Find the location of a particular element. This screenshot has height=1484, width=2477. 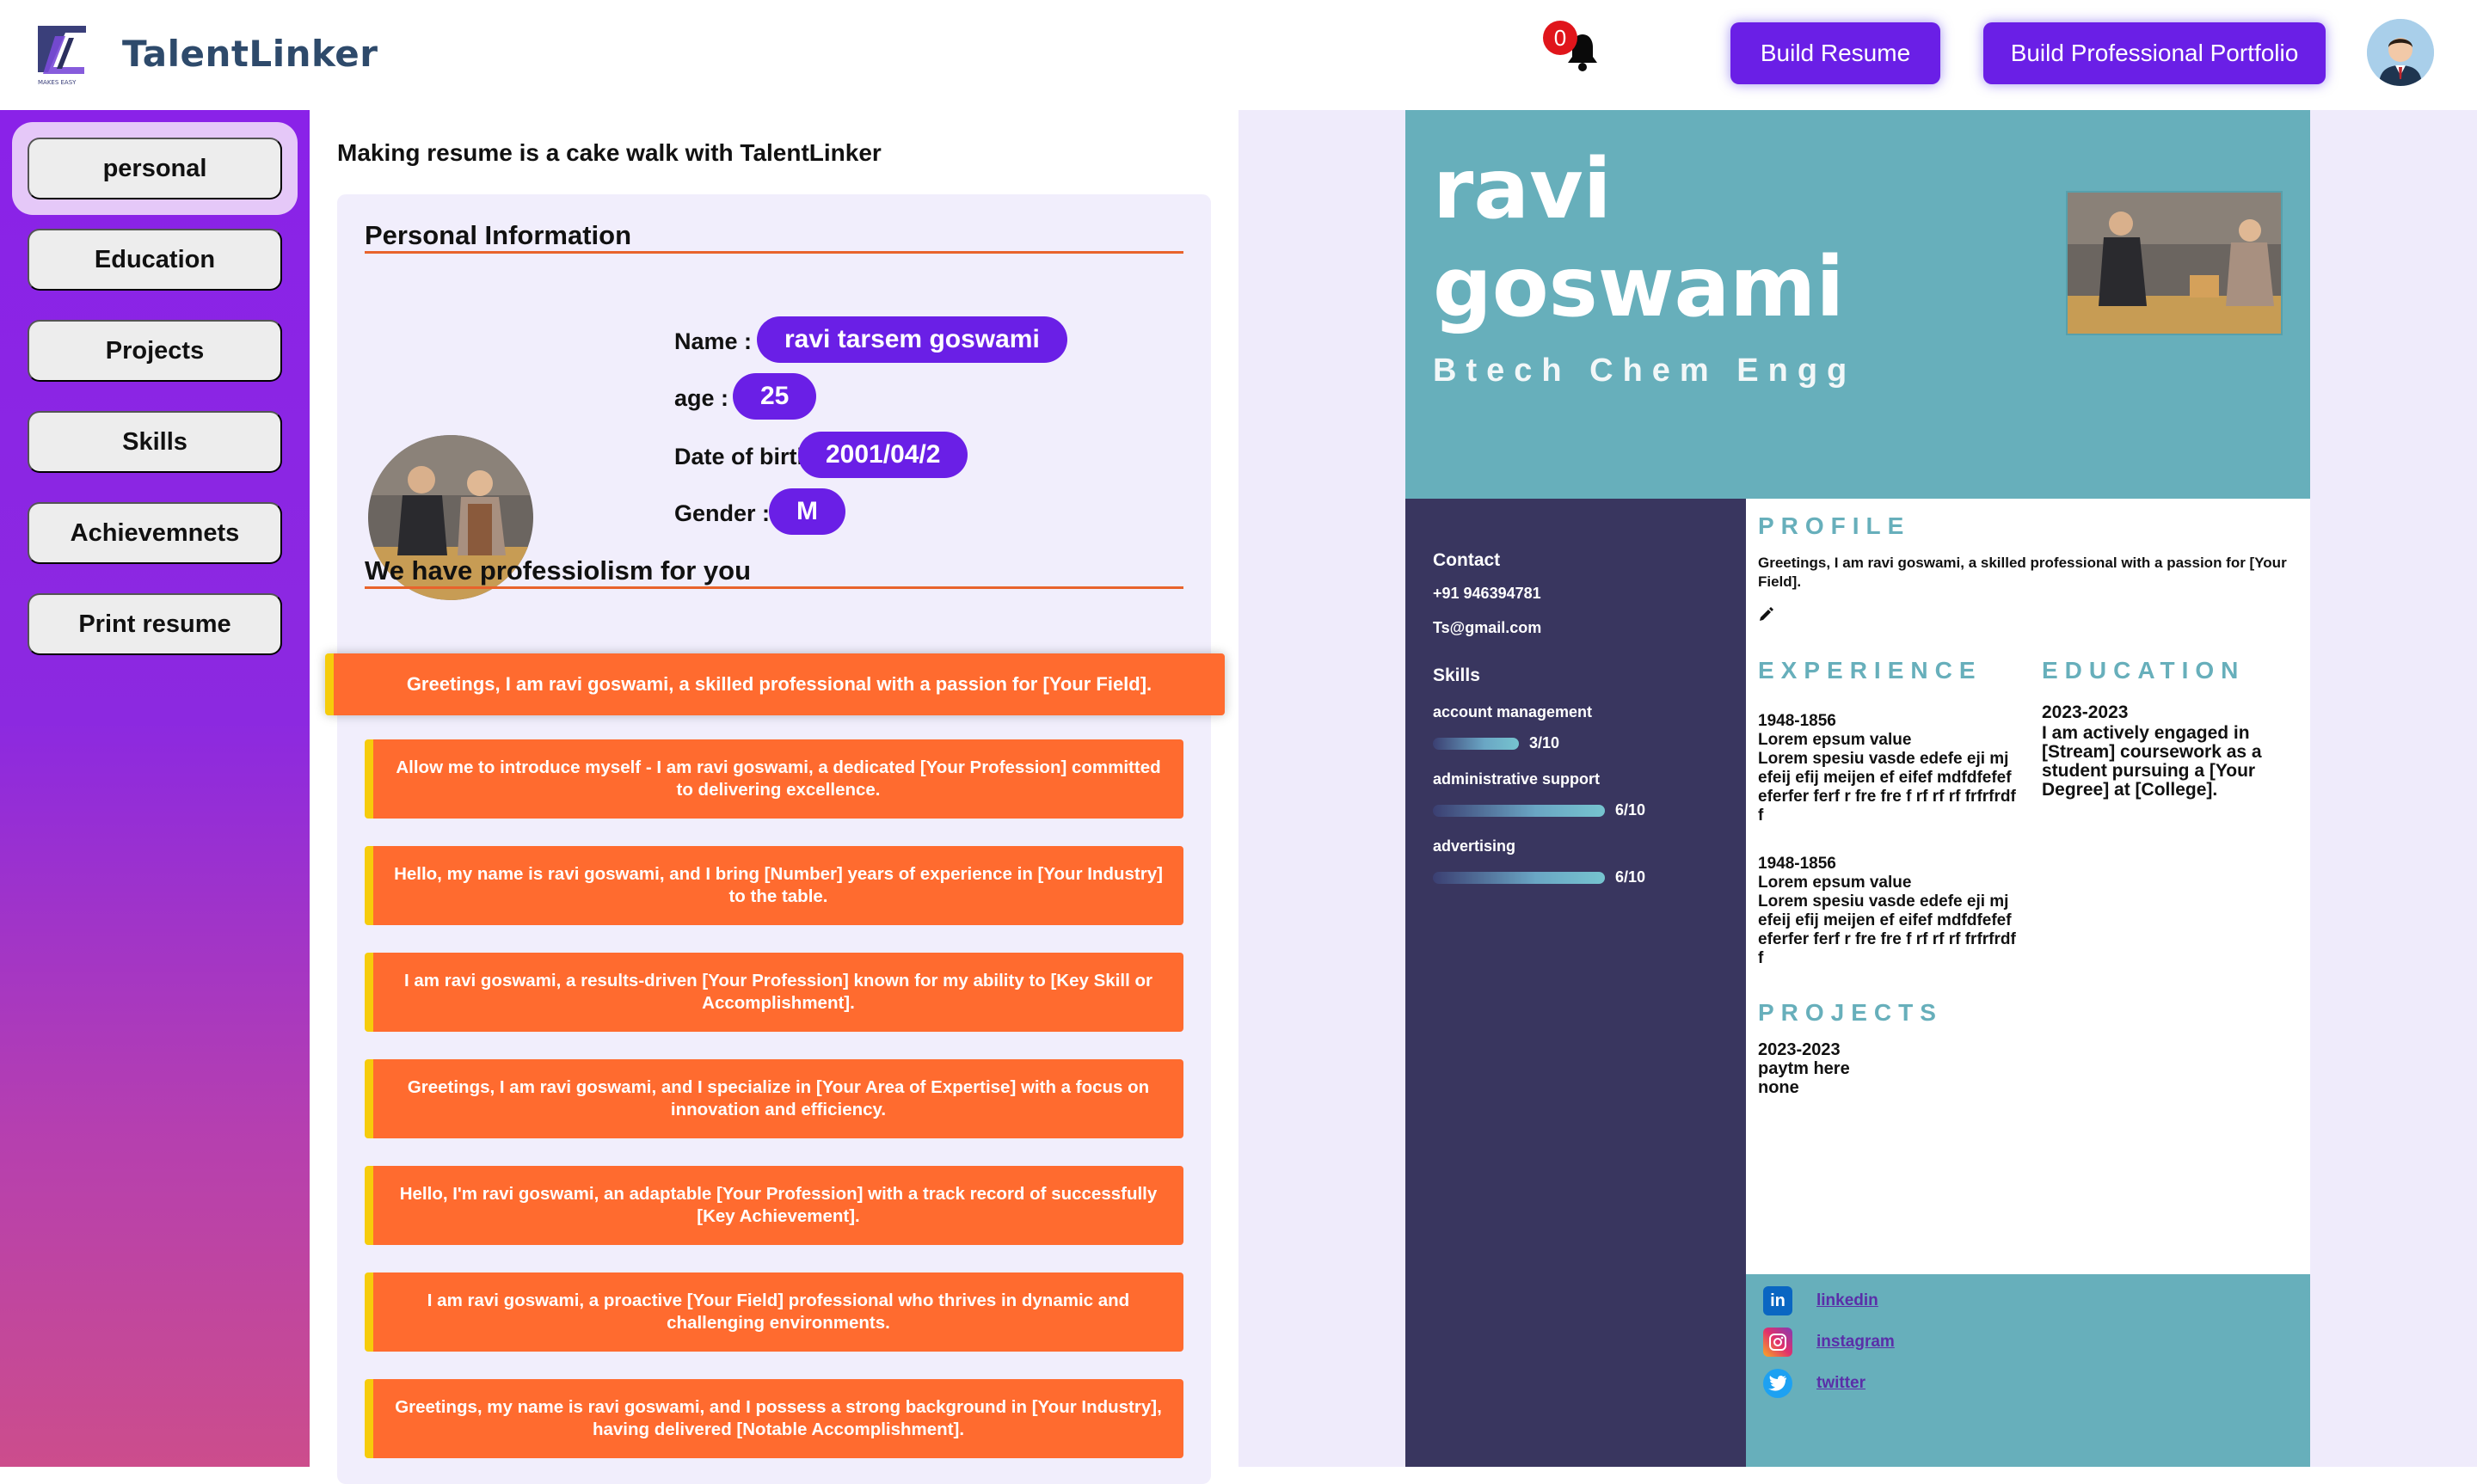

contact-title: Contact is located at coordinates (1467, 560).